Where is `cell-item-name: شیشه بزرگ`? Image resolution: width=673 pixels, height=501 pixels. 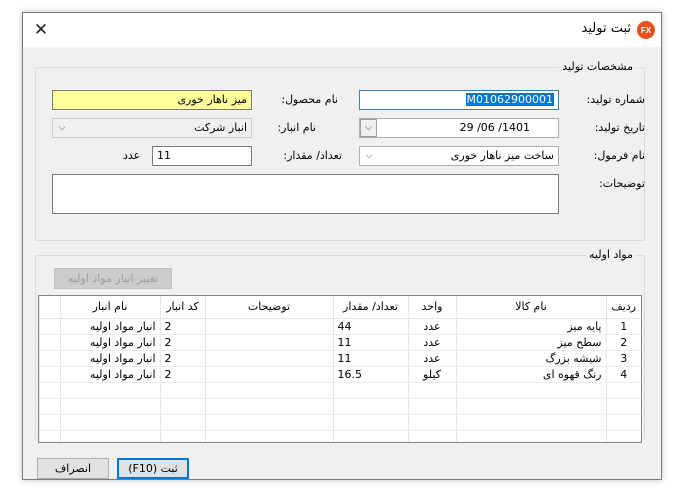
cell-item-name: شیشه بزرگ is located at coordinates (530, 358).